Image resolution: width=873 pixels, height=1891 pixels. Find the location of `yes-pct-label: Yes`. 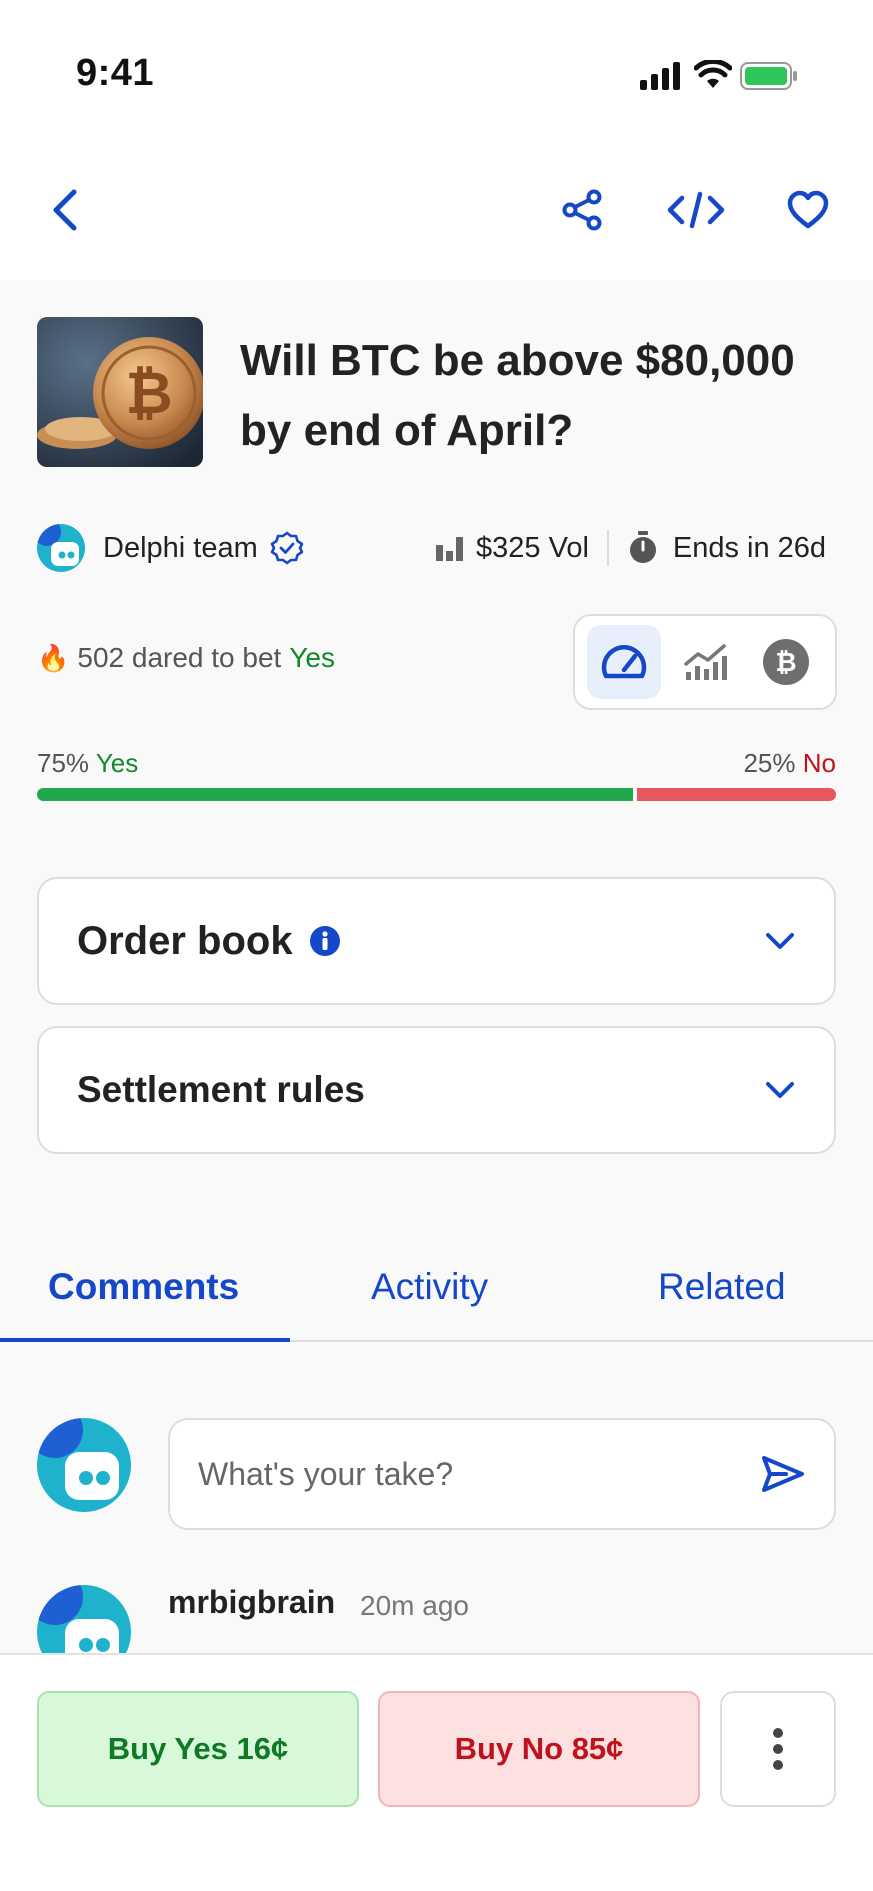

yes-pct-label: Yes is located at coordinates (117, 763).